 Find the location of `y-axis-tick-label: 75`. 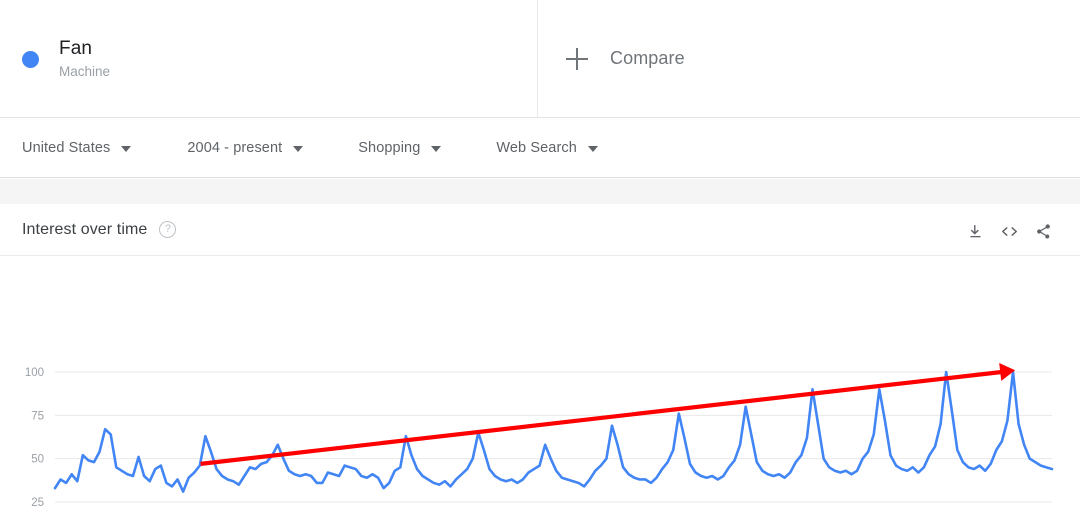

y-axis-tick-label: 75 is located at coordinates (37, 416).